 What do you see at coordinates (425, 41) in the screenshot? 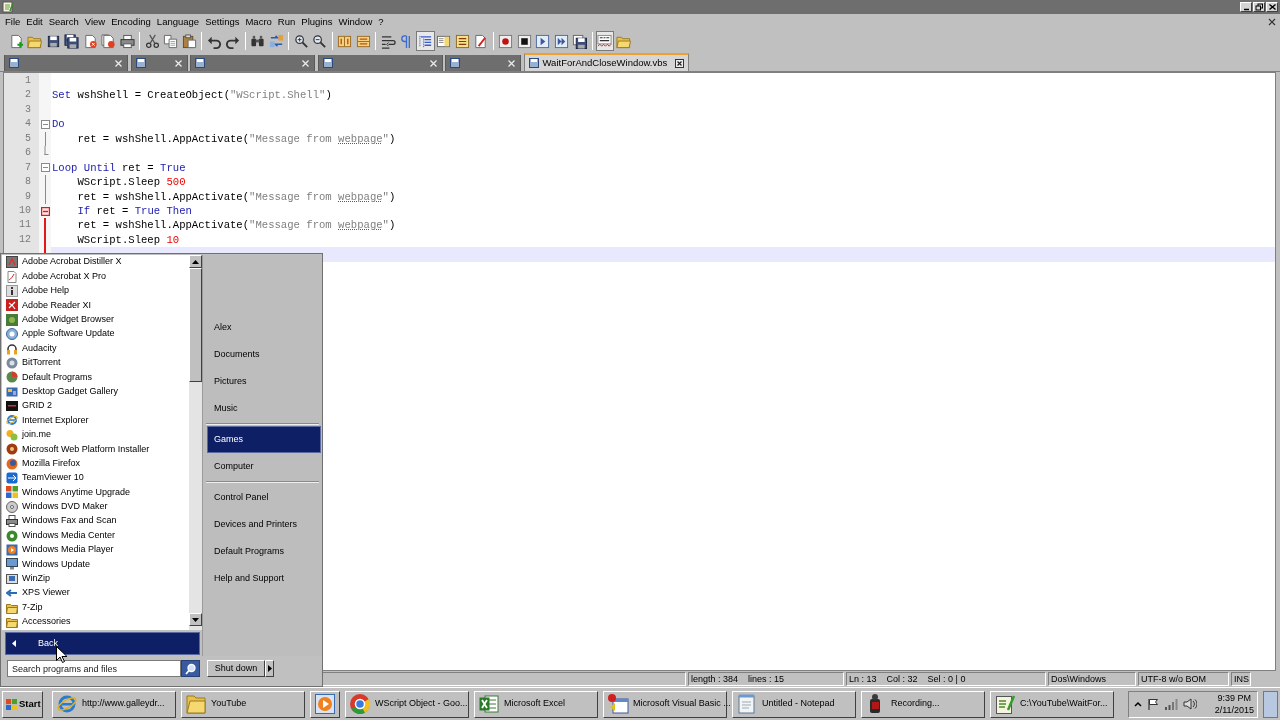
I see `indent-guide-button` at bounding box center [425, 41].